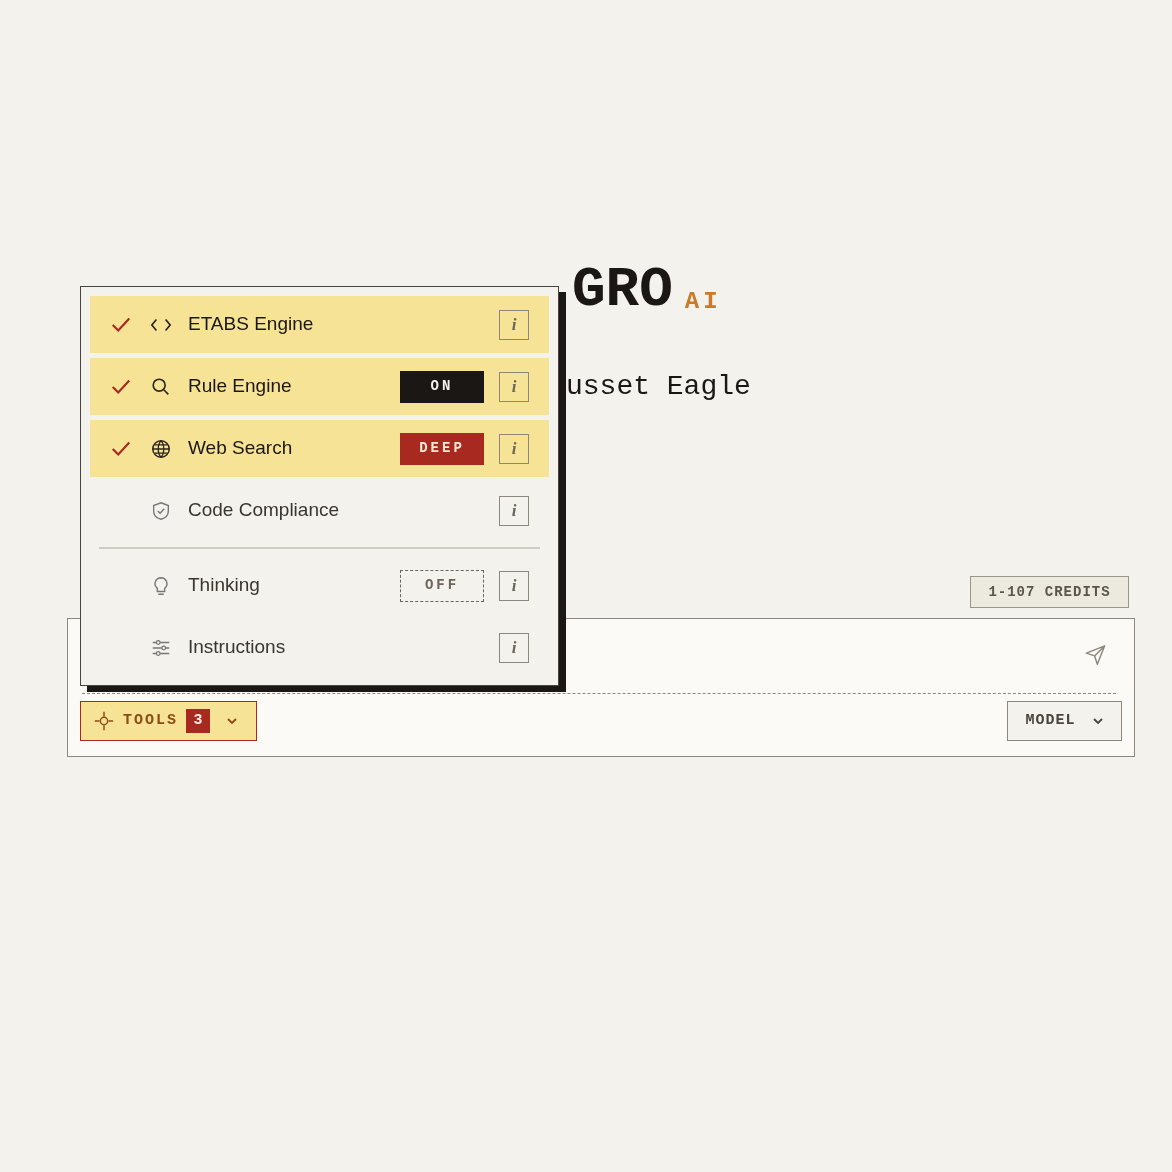 Image resolution: width=1172 pixels, height=1172 pixels. What do you see at coordinates (319, 324) in the screenshot?
I see `tool-item: ETABS Engine i` at bounding box center [319, 324].